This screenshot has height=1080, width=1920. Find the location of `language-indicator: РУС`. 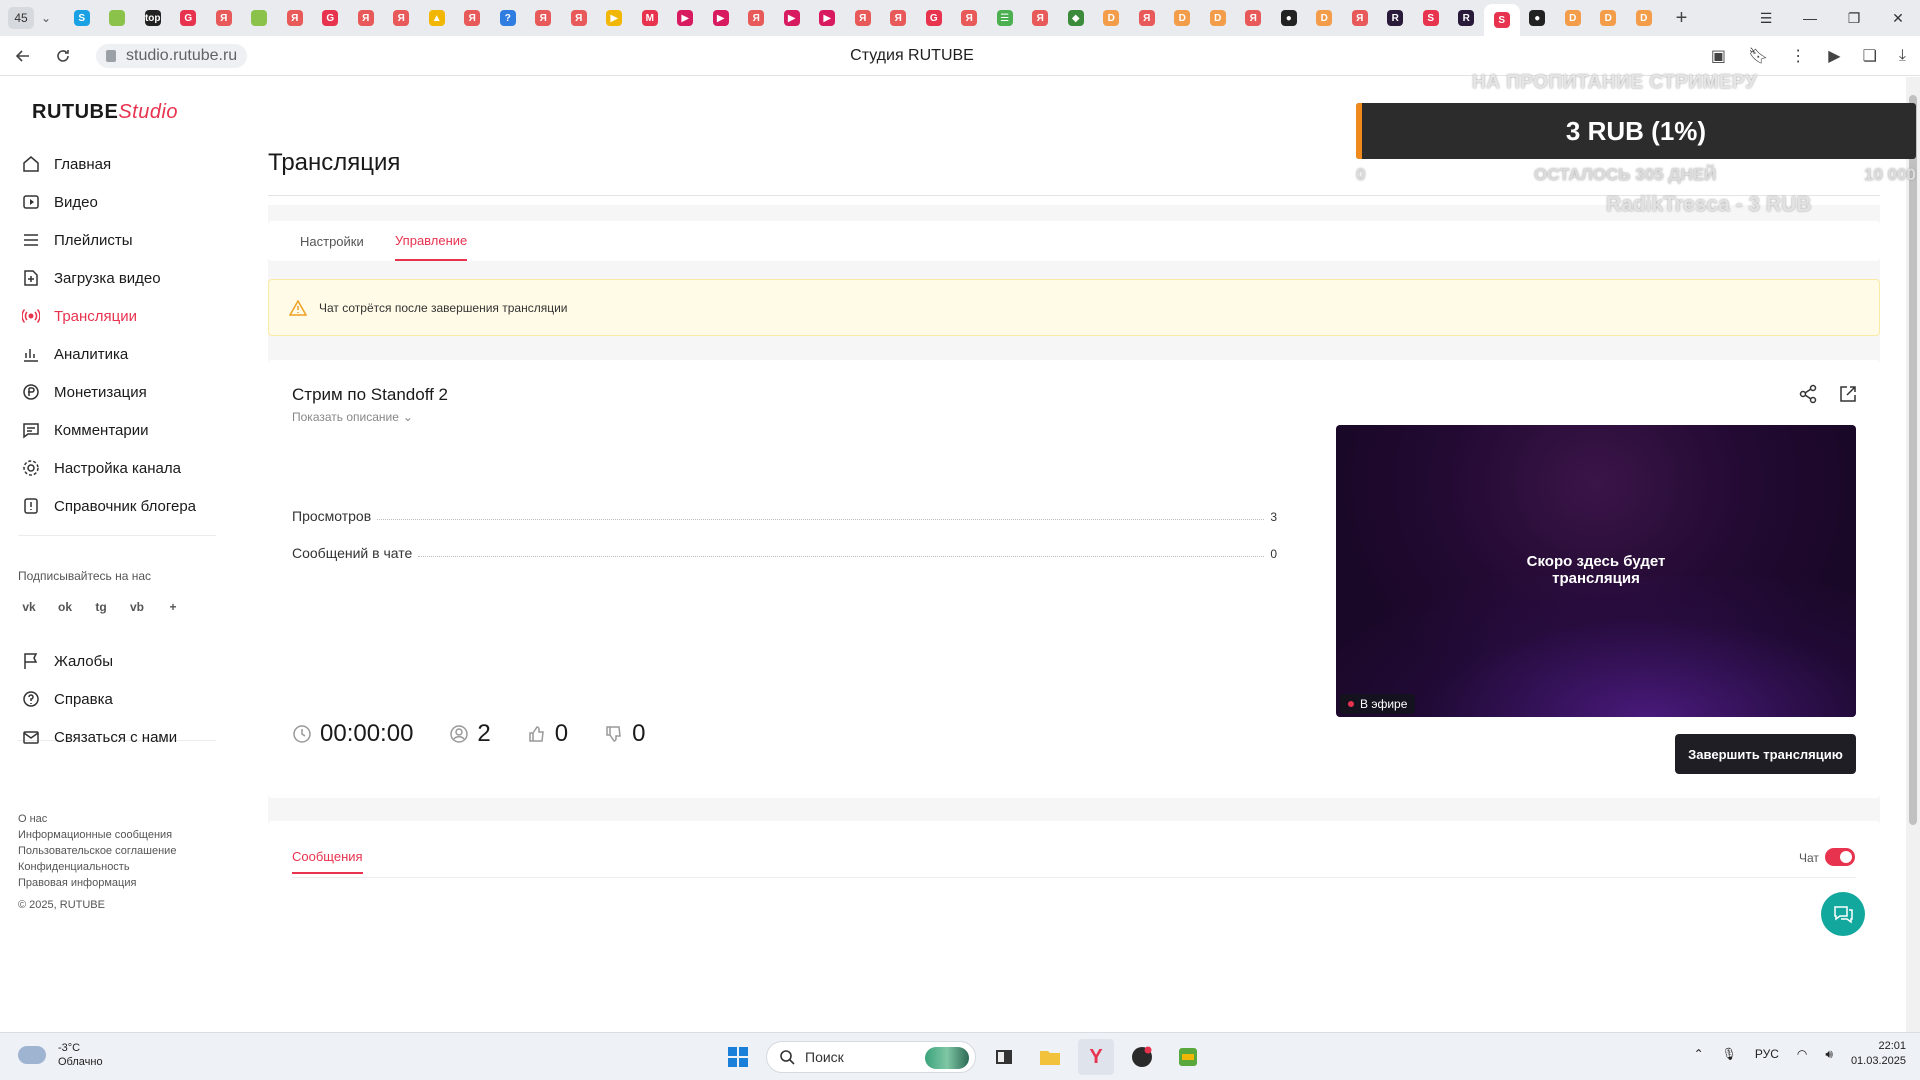

language-indicator: РУС is located at coordinates (1767, 1054).